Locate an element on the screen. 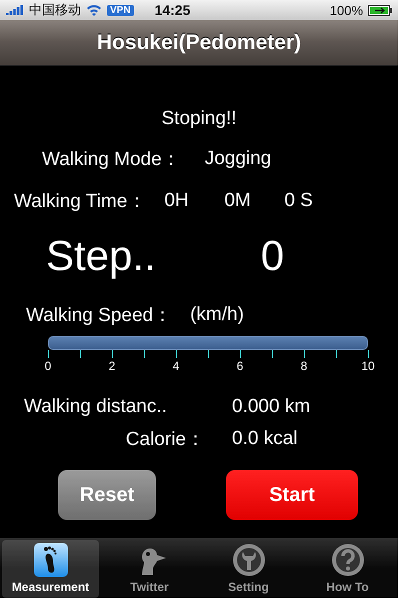 This screenshot has height=604, width=404. tab: Setting is located at coordinates (248, 569).